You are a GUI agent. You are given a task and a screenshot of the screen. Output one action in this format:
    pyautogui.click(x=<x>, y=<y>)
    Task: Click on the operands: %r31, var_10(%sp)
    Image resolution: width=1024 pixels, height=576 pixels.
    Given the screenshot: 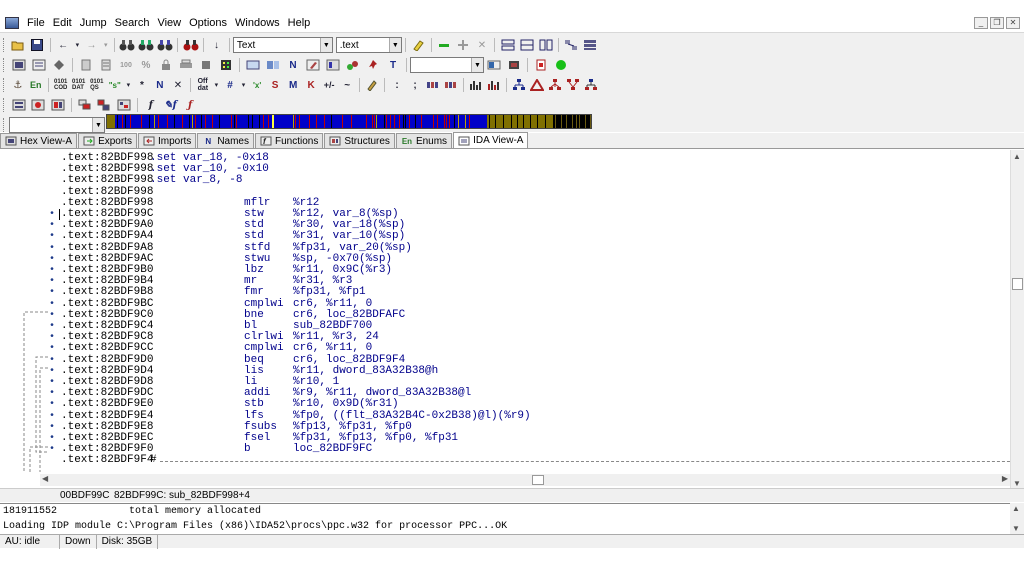 What is the action you would take?
    pyautogui.click(x=349, y=236)
    